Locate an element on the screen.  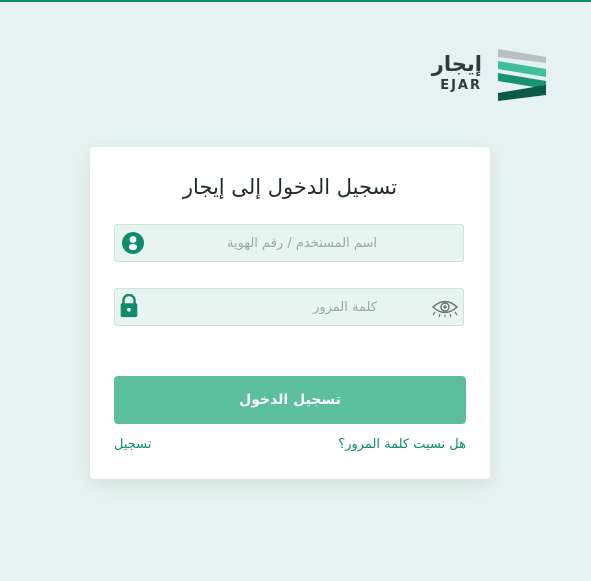
register-link: تسجيل is located at coordinates (132, 444).